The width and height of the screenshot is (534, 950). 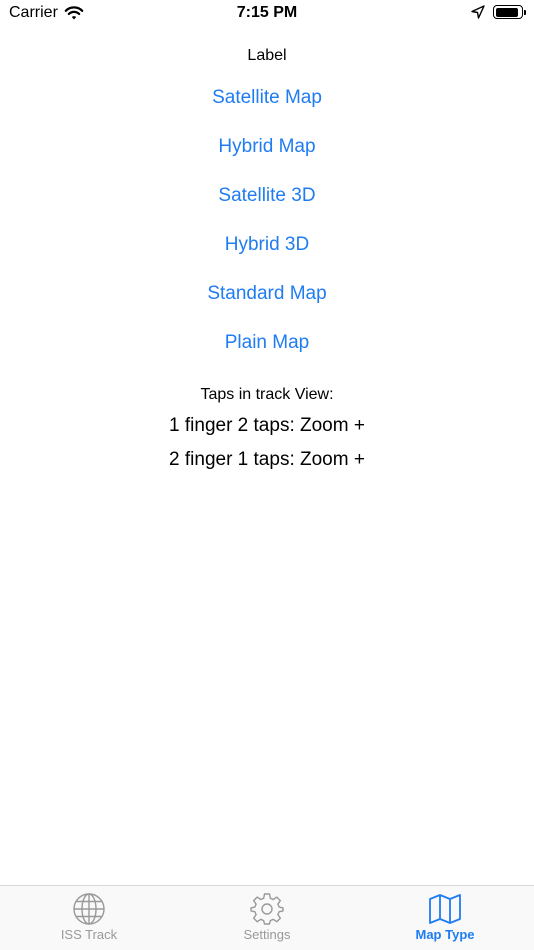 What do you see at coordinates (478, 12) in the screenshot?
I see `location-arrow-icon` at bounding box center [478, 12].